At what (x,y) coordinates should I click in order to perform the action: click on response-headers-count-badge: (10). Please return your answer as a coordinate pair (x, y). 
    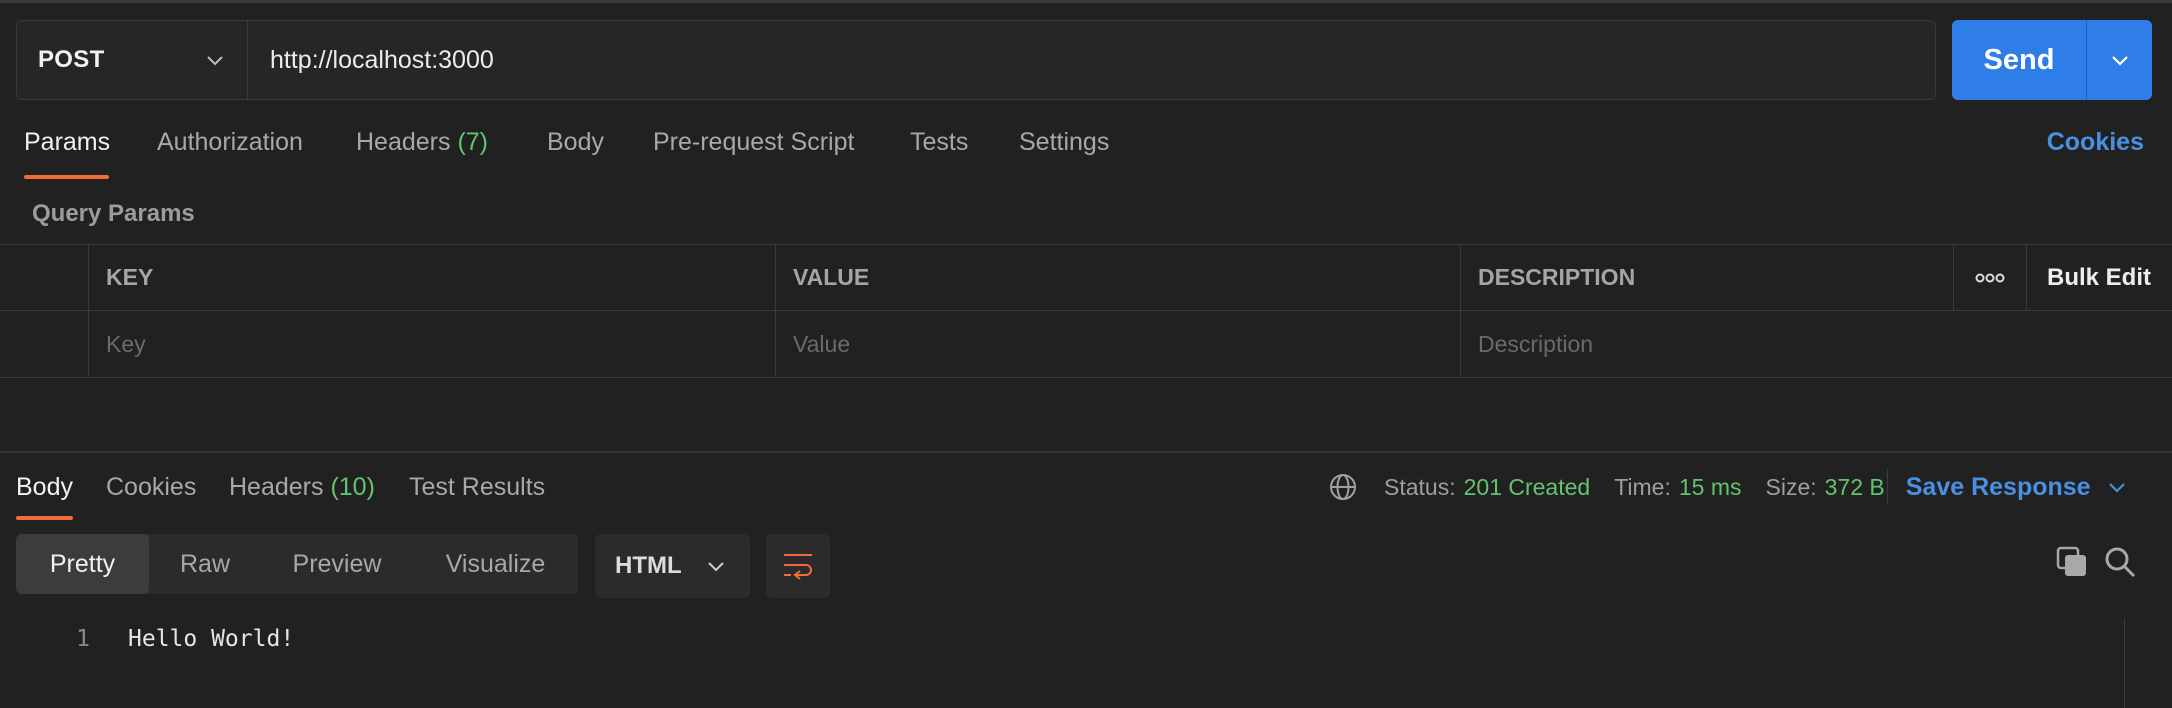
    Looking at the image, I should click on (352, 487).